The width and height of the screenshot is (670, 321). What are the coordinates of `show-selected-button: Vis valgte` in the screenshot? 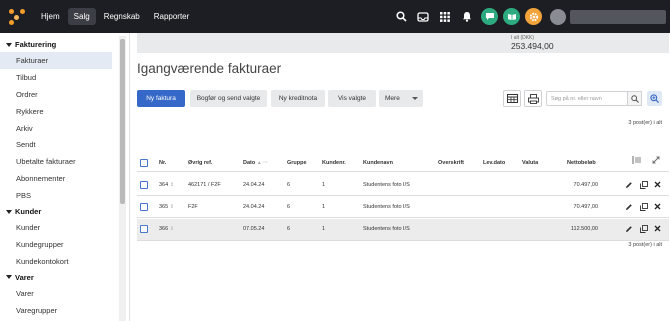 It's located at (352, 98).